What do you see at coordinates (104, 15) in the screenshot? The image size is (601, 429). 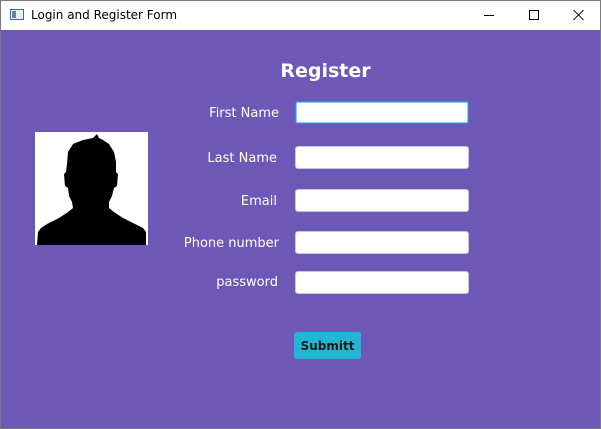 I see `window-title: Login and Register Form` at bounding box center [104, 15].